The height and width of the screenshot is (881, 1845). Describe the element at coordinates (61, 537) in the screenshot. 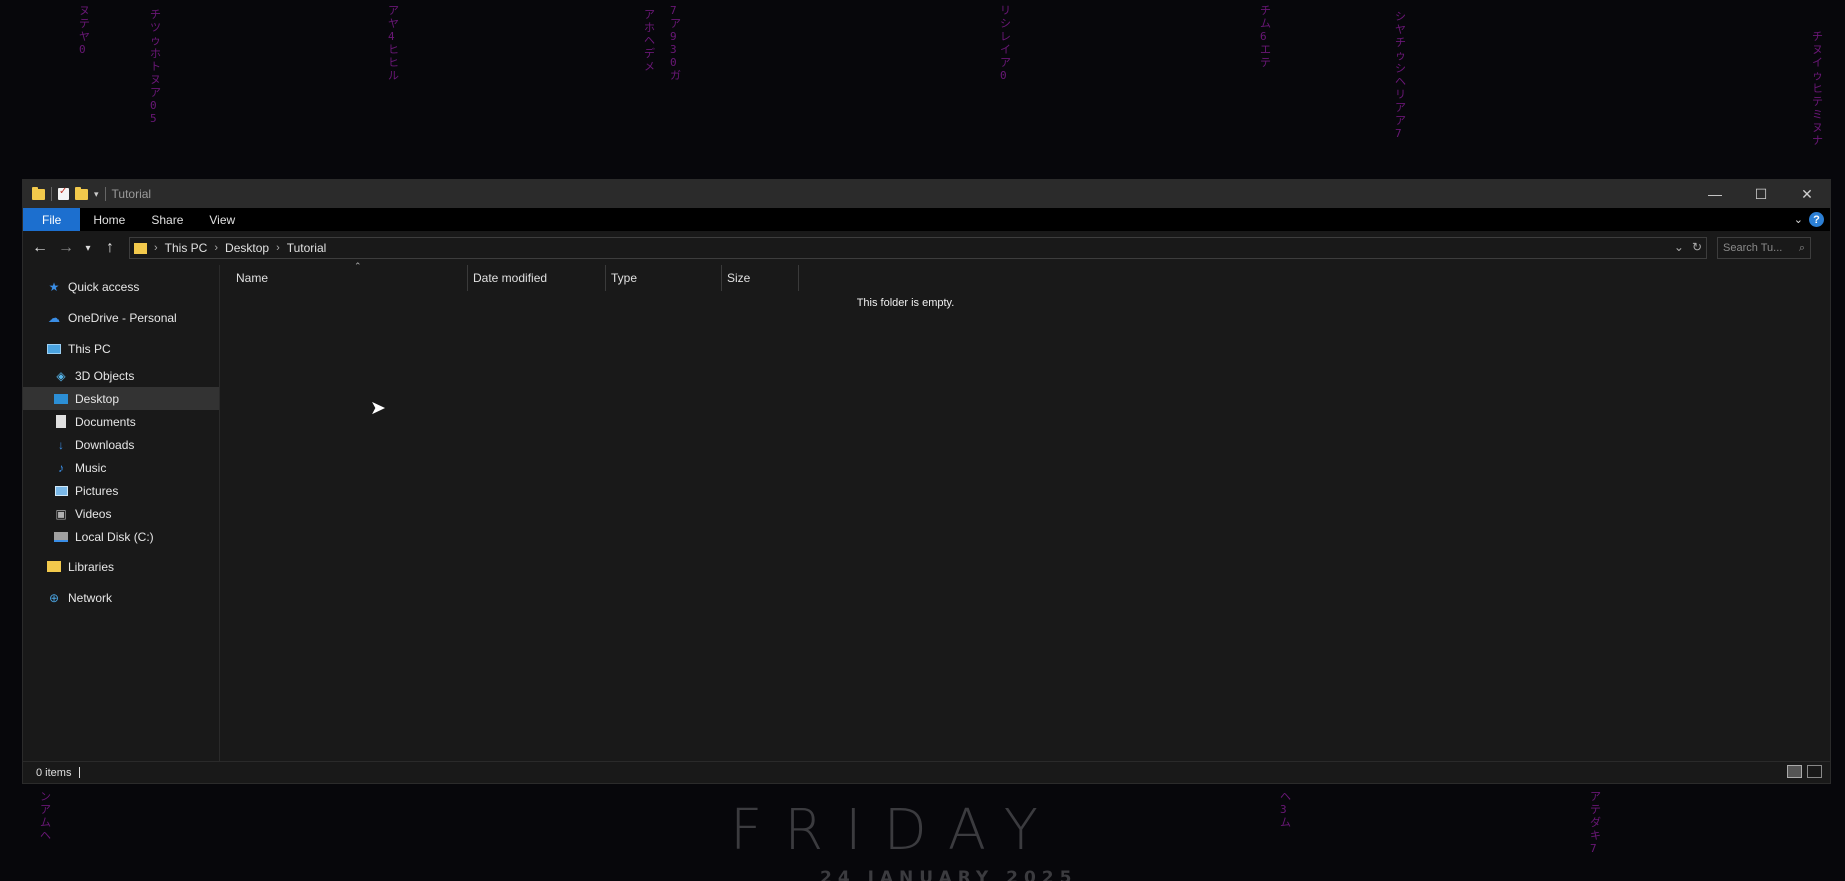

I see `disk-icon` at that location.